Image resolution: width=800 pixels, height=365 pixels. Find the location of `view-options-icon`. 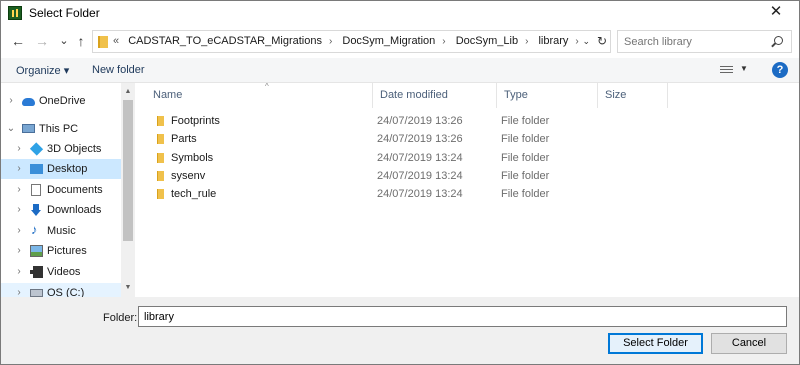

view-options-icon is located at coordinates (726, 70).